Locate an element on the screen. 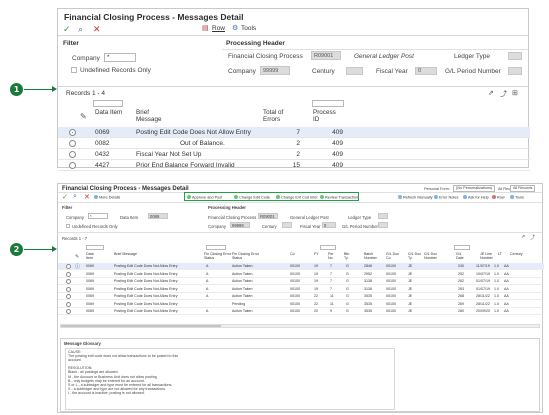  status-filter is located at coordinates (216, 247).